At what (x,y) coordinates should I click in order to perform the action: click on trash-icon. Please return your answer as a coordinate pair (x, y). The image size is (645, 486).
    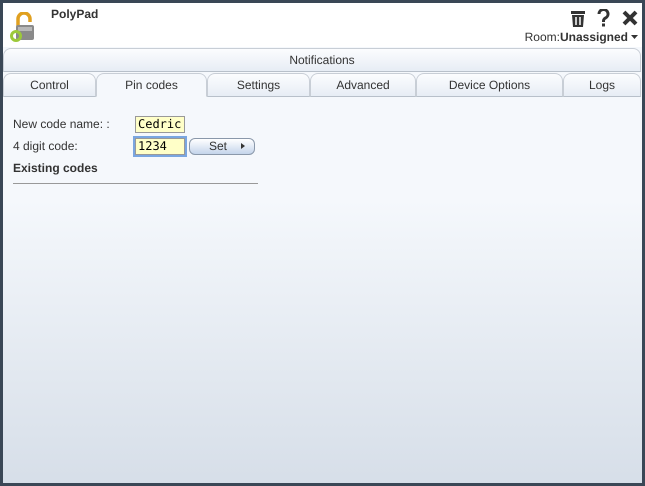
    Looking at the image, I should click on (578, 18).